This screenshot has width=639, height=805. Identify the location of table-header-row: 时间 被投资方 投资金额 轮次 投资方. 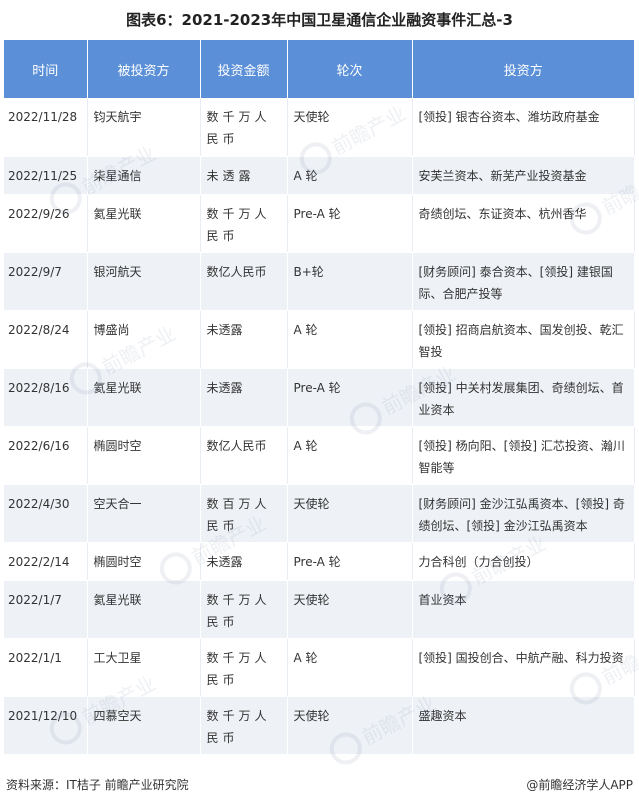
(319, 69).